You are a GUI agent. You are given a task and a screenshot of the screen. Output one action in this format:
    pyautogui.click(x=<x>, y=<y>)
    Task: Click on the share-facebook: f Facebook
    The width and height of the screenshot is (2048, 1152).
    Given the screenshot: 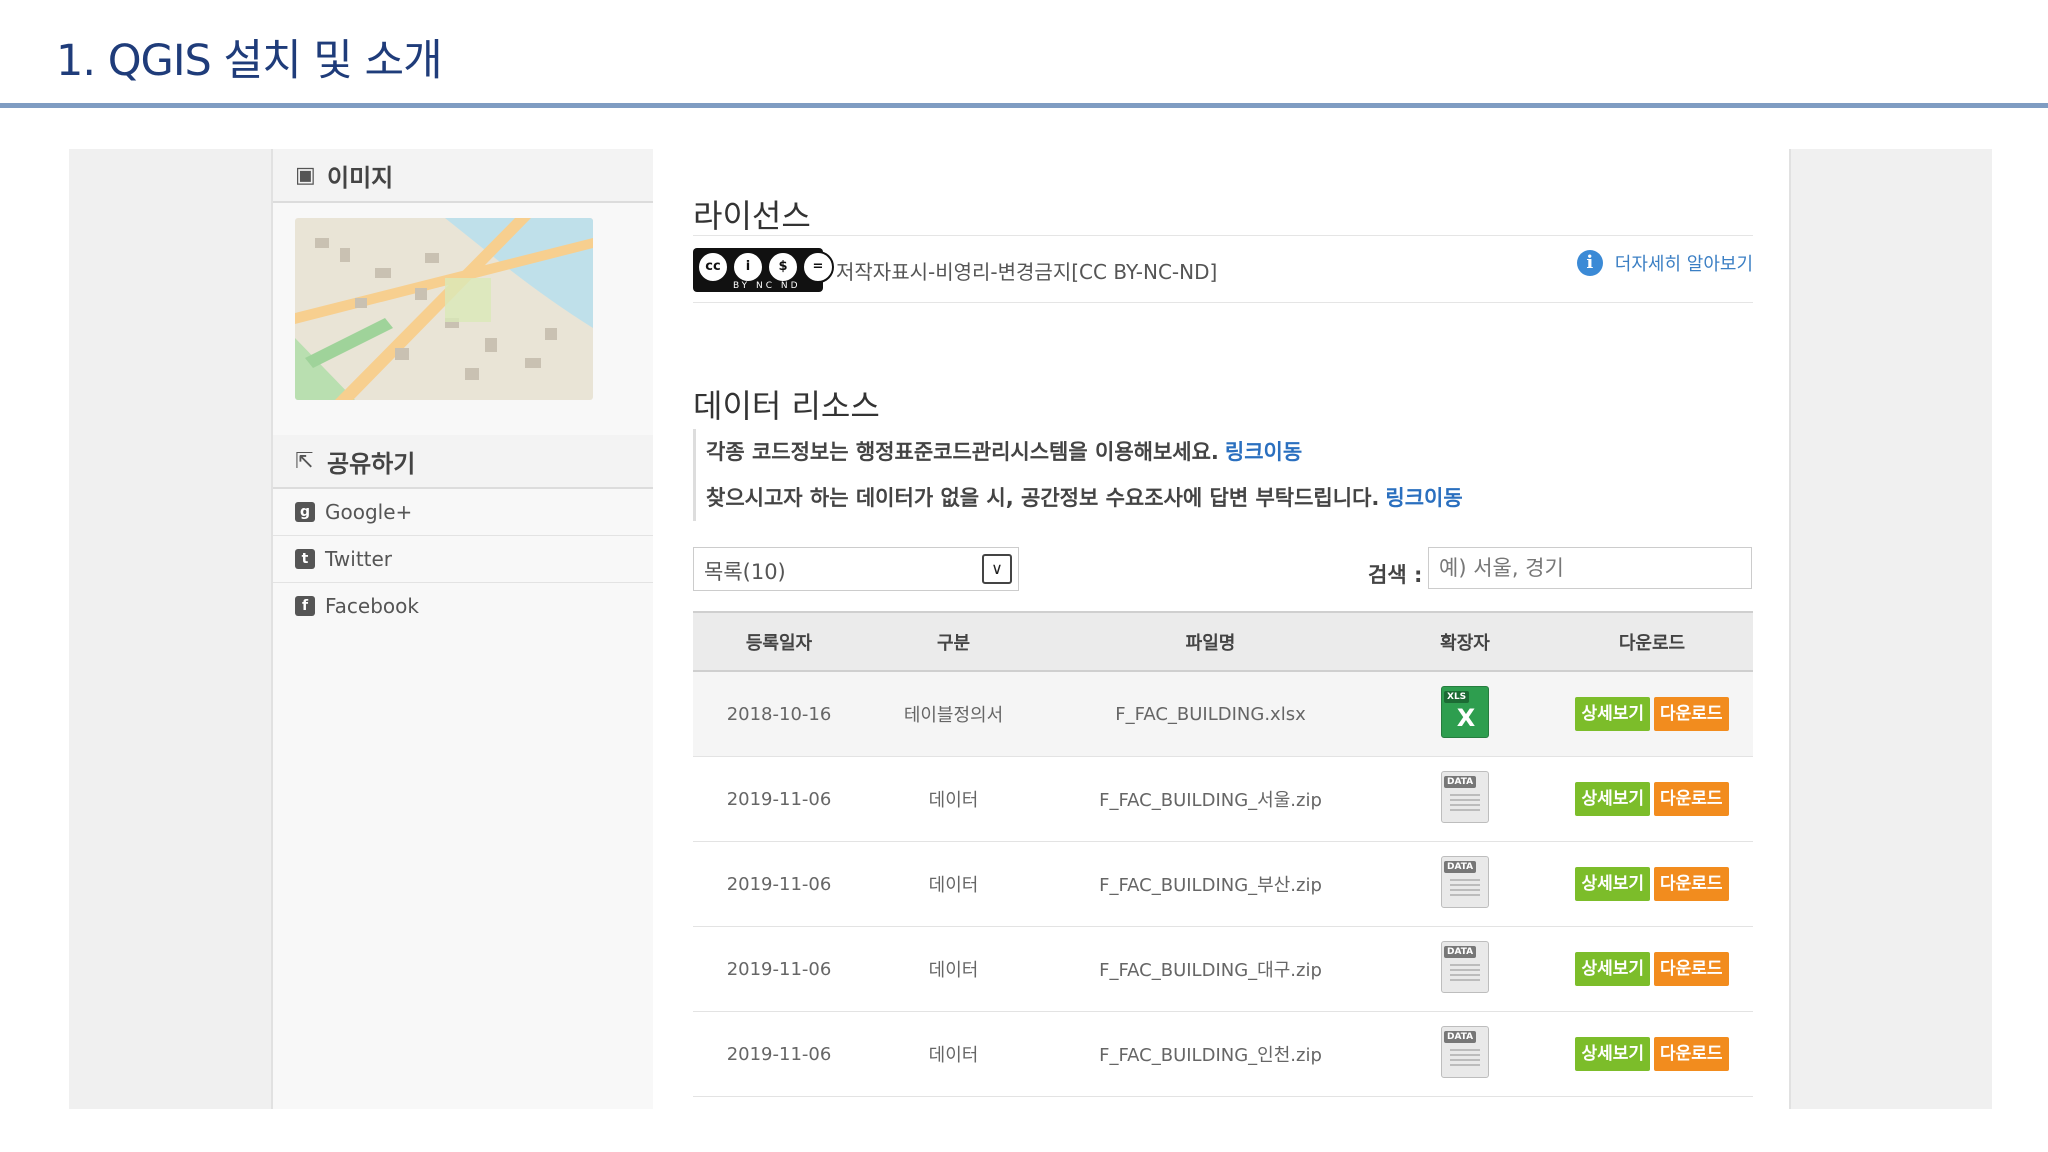 What is the action you would take?
    pyautogui.click(x=463, y=606)
    